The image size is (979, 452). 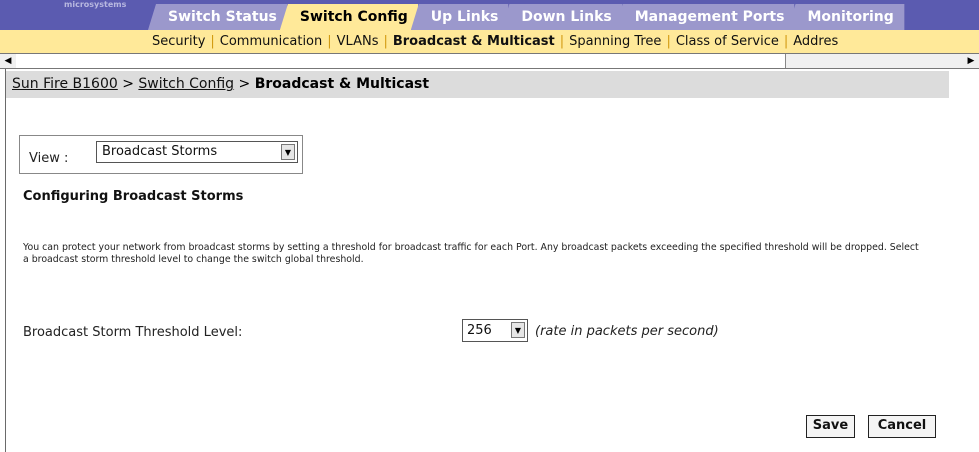 What do you see at coordinates (342, 84) in the screenshot?
I see `breadcrumb-current: Broadcast & Multicast` at bounding box center [342, 84].